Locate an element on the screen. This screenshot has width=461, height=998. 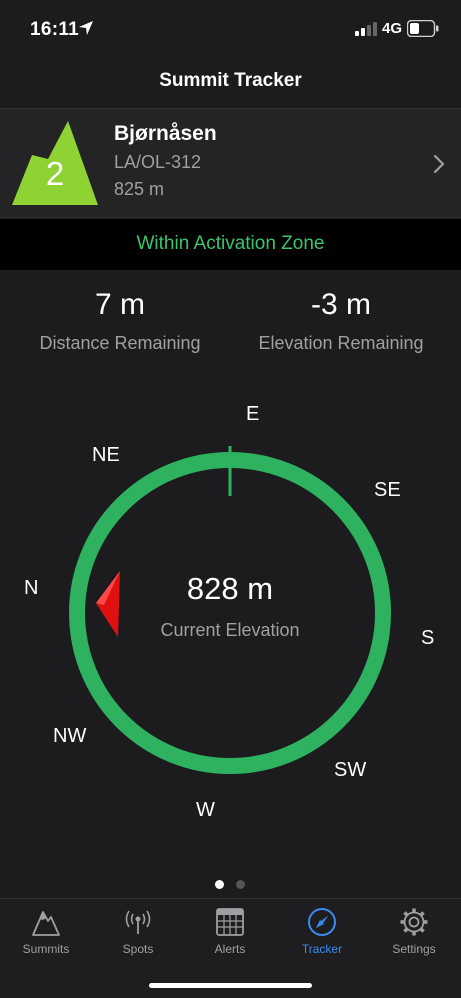
current-elevation-label: Current Elevation is located at coordinates (230, 630).